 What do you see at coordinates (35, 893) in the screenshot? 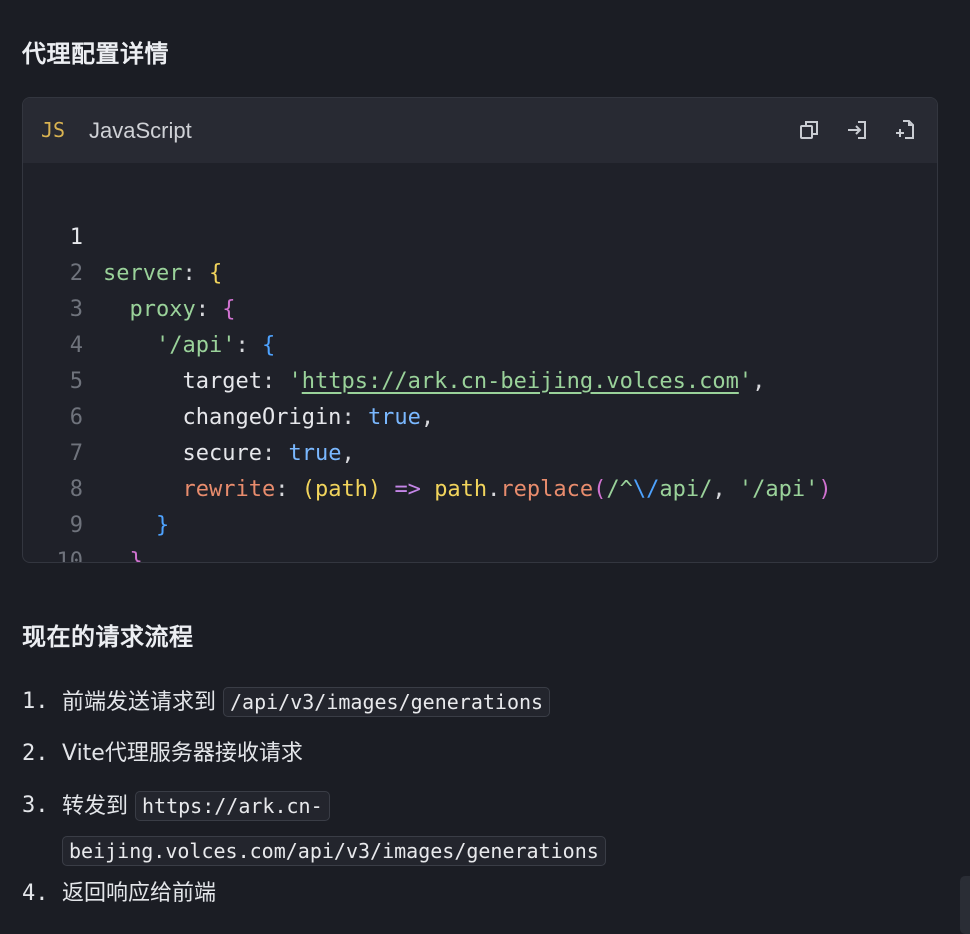
I see `list-number: 4.` at bounding box center [35, 893].